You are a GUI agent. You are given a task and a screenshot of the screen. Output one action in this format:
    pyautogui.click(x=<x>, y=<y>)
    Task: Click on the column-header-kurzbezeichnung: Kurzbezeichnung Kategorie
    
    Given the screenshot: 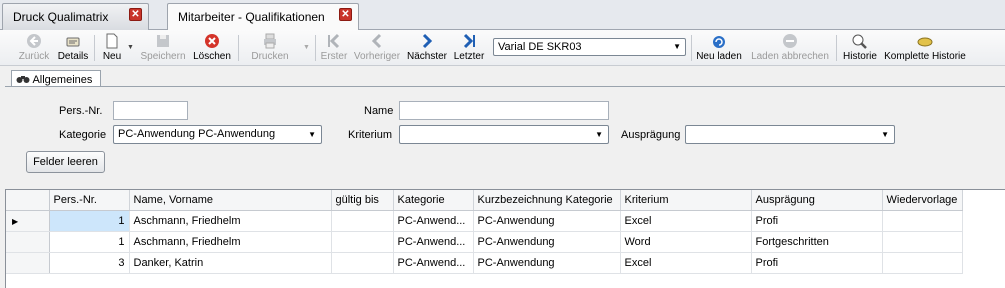 What is the action you would take?
    pyautogui.click(x=547, y=200)
    